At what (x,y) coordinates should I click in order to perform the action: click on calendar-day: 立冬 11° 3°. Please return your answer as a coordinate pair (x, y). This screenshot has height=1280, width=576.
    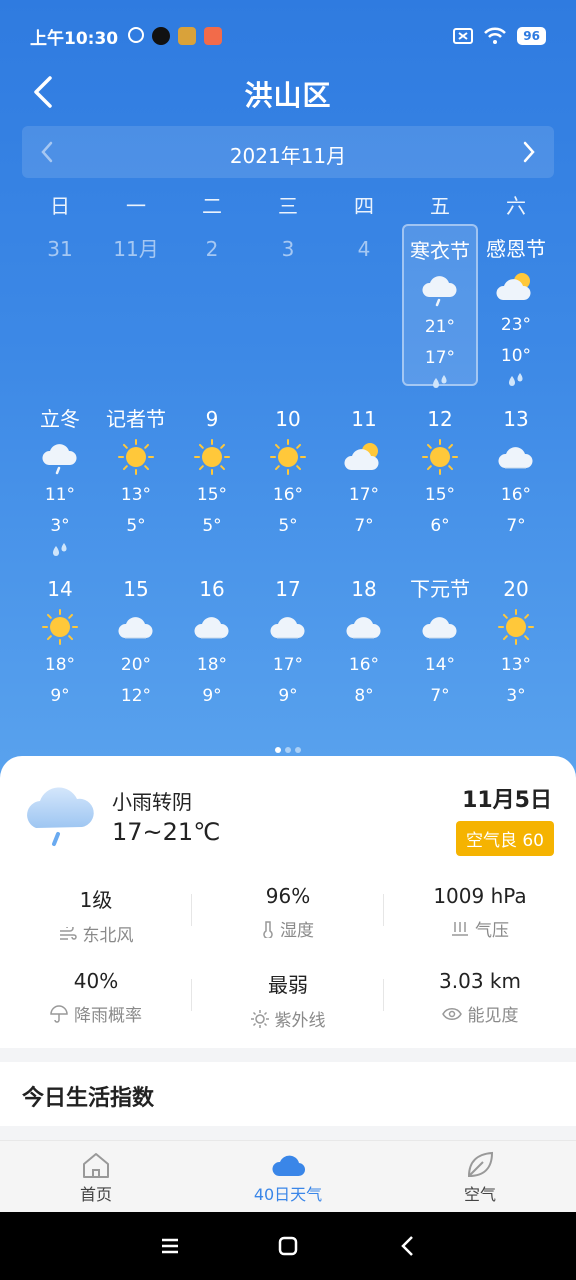
    Looking at the image, I should click on (60, 477).